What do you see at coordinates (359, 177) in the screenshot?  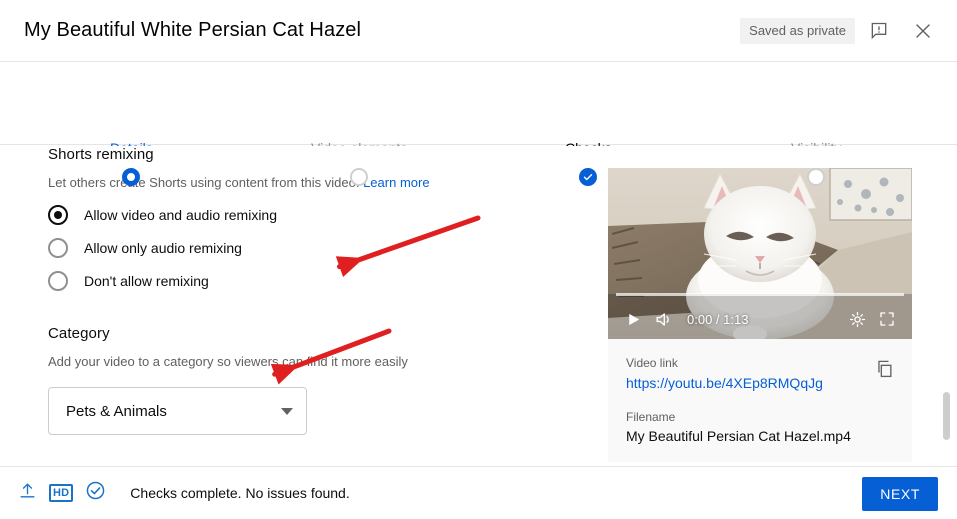 I see `step-indicator-empty` at bounding box center [359, 177].